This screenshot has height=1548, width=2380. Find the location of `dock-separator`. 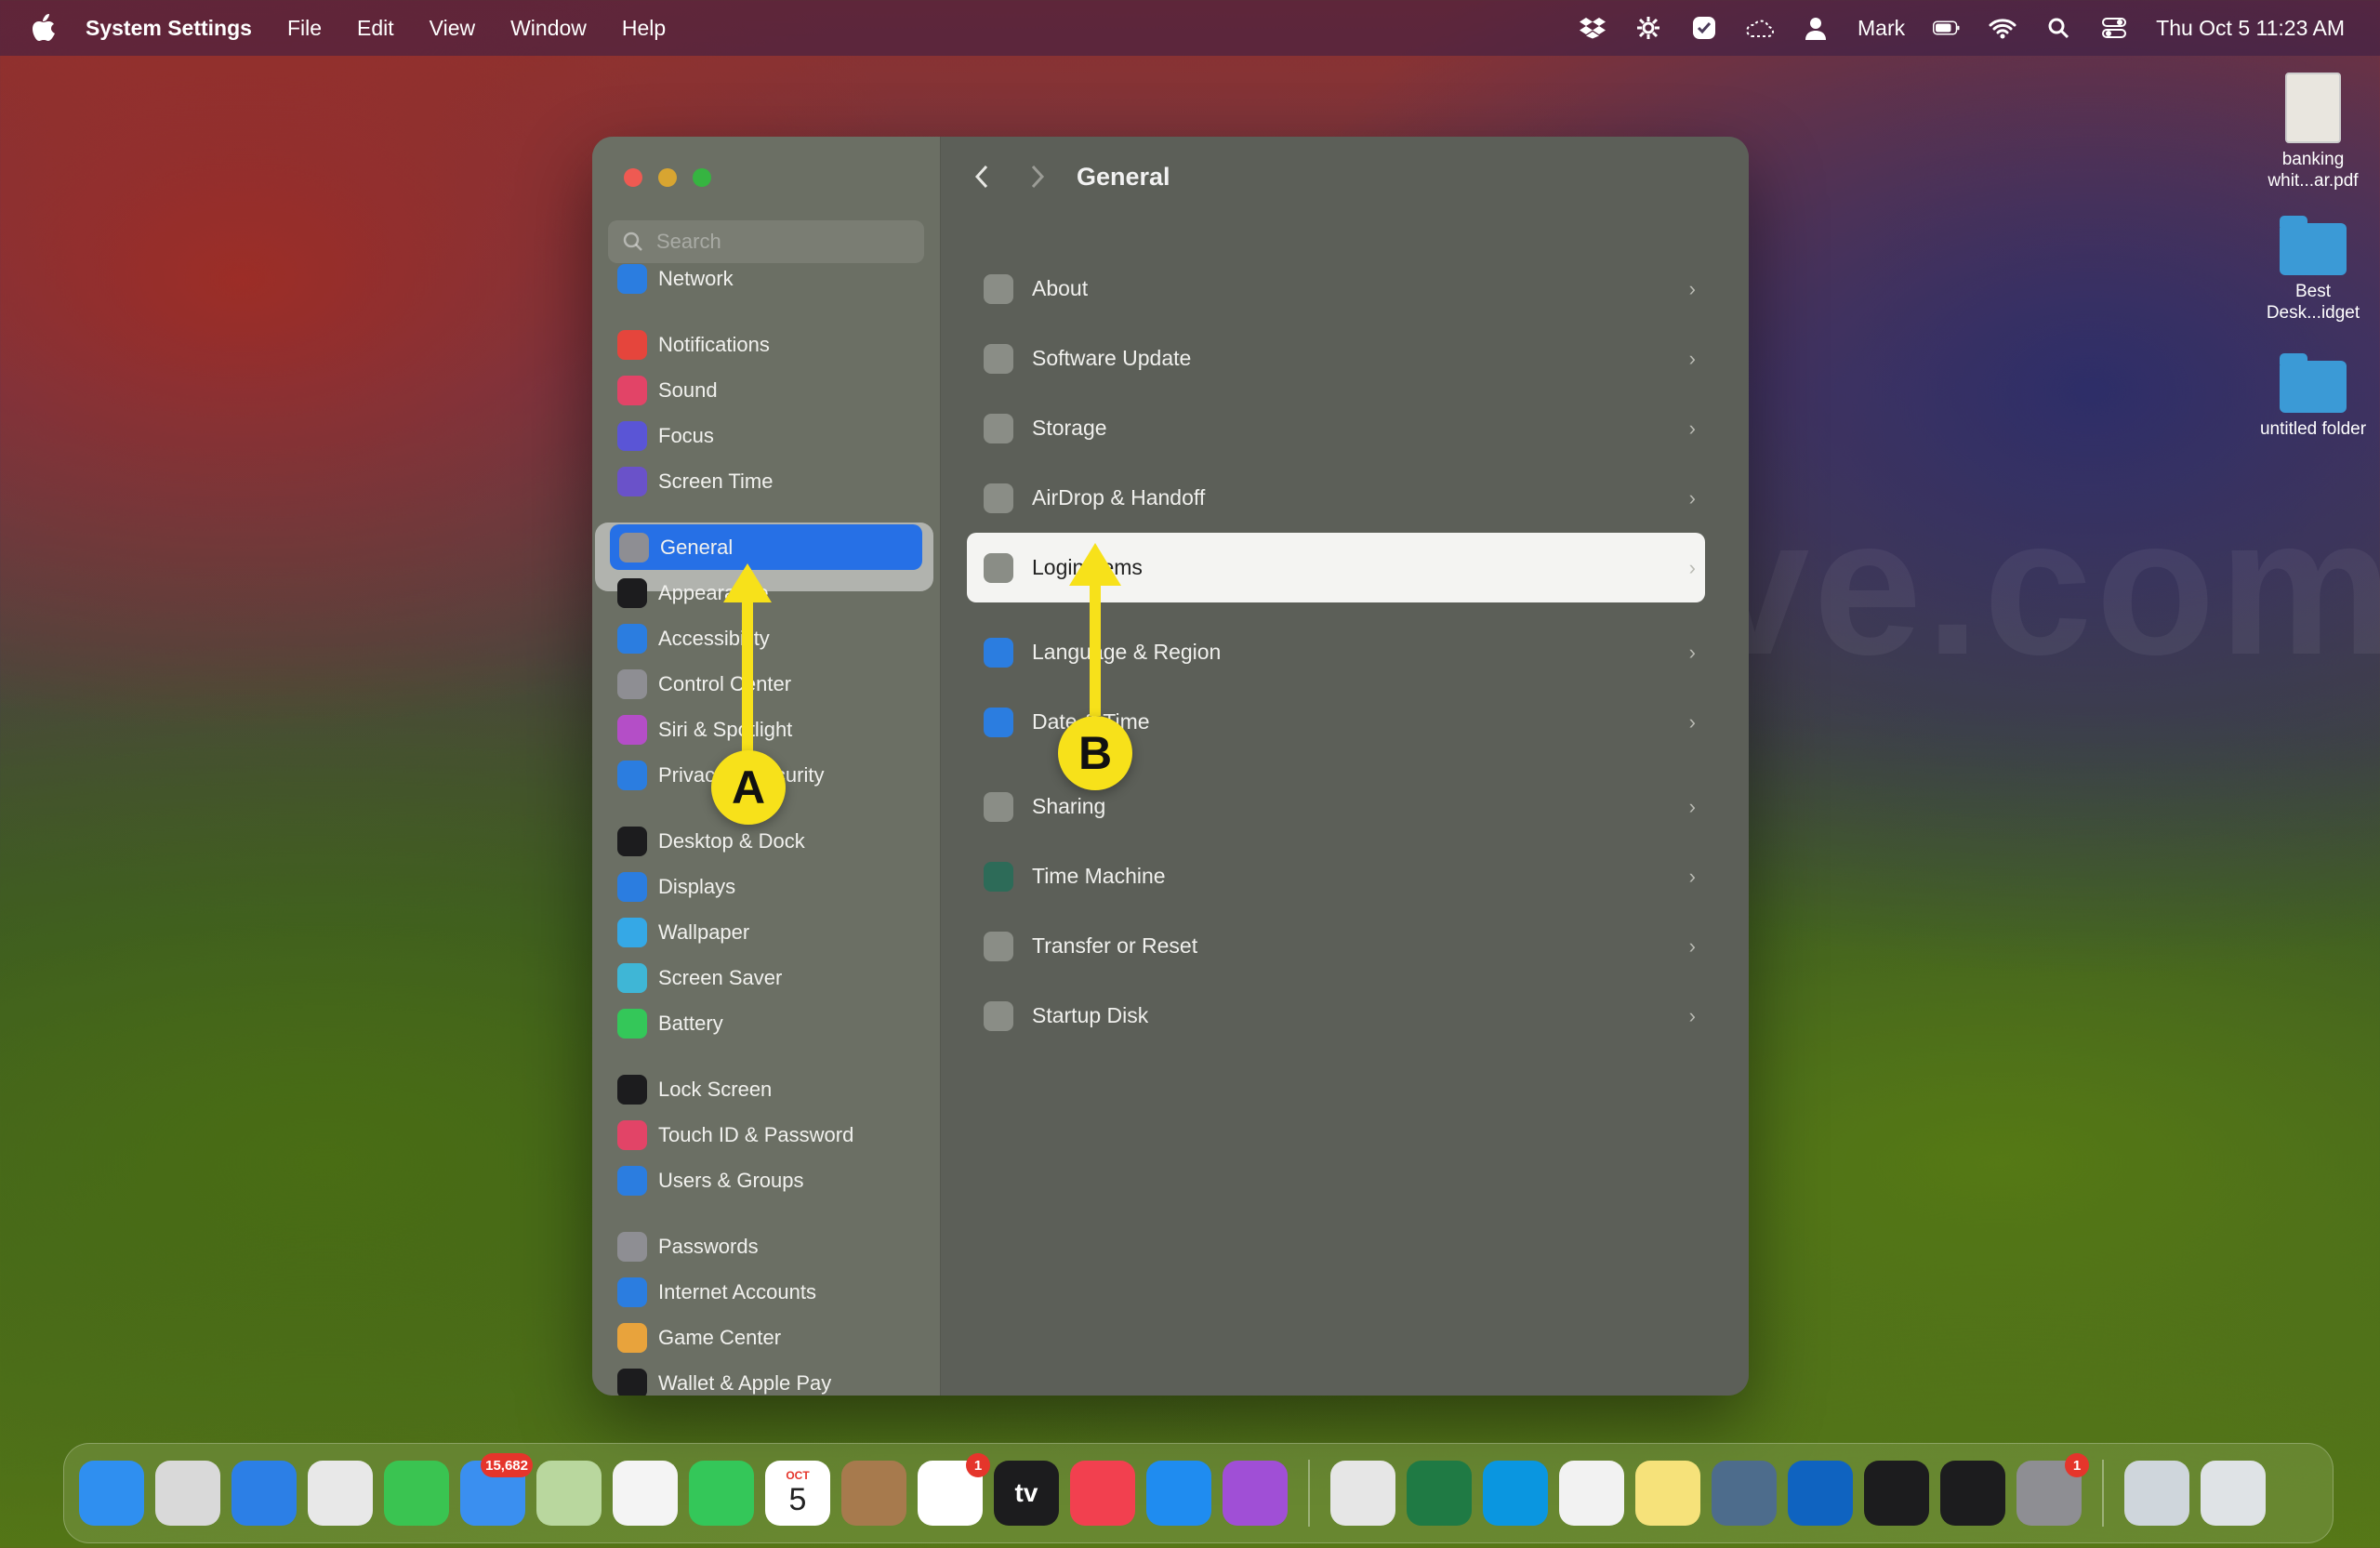

dock-separator is located at coordinates (1309, 1493).